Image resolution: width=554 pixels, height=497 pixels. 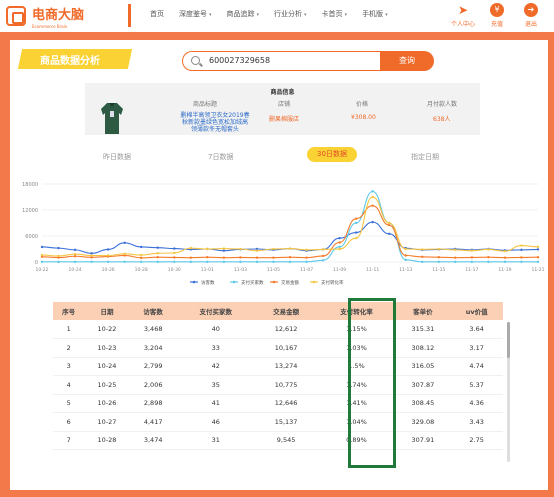 I want to click on x-tick-label: 10-28, so click(x=141, y=270).